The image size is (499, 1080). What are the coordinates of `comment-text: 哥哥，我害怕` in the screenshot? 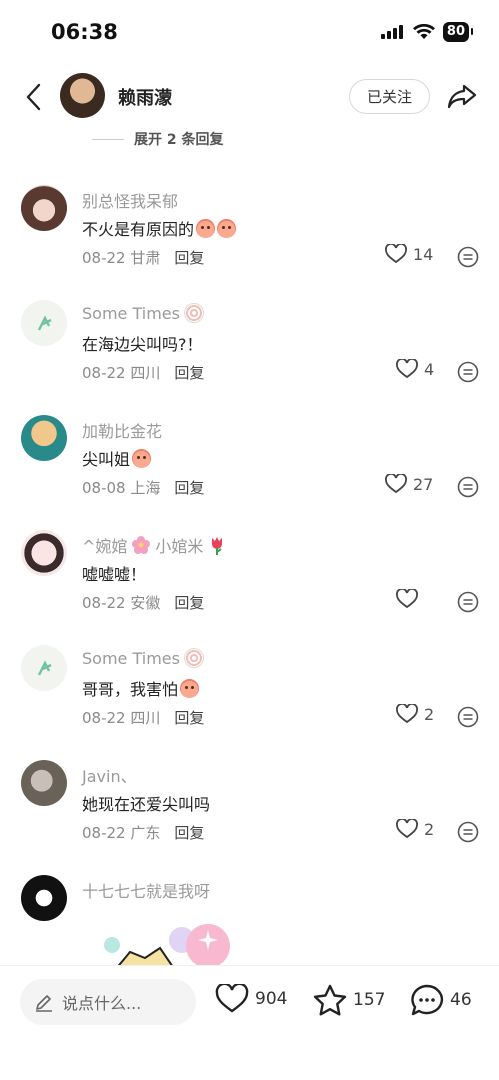 It's located at (141, 688).